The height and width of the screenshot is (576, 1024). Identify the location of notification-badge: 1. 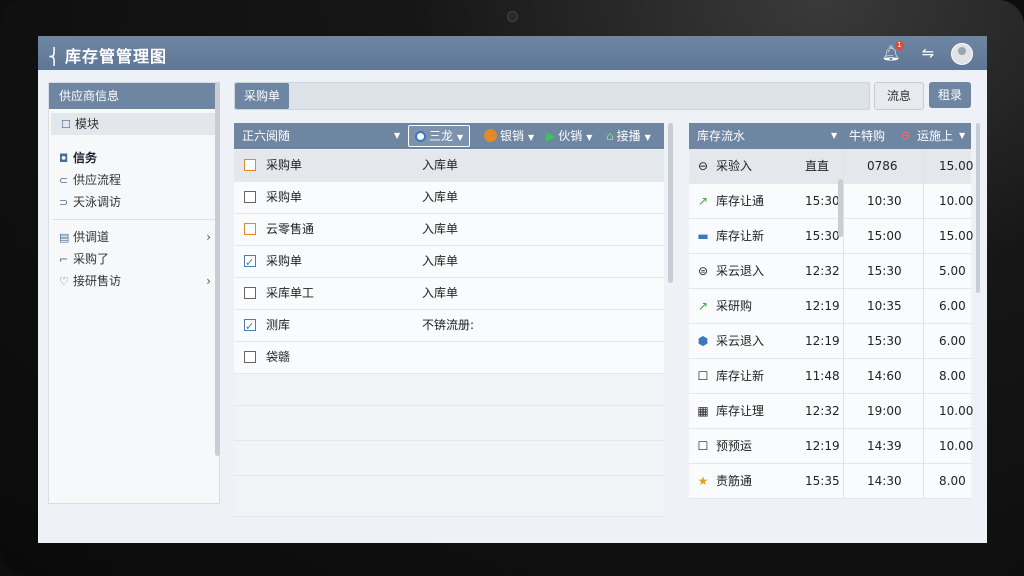
(899, 45).